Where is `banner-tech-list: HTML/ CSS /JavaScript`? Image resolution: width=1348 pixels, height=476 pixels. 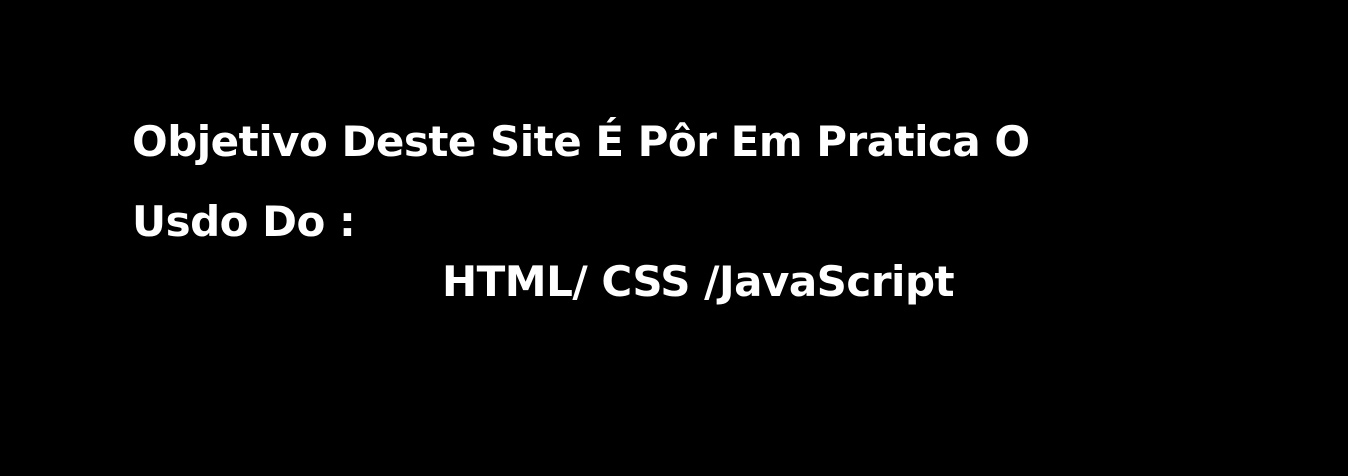
banner-tech-list: HTML/ CSS /JavaScript is located at coordinates (698, 281).